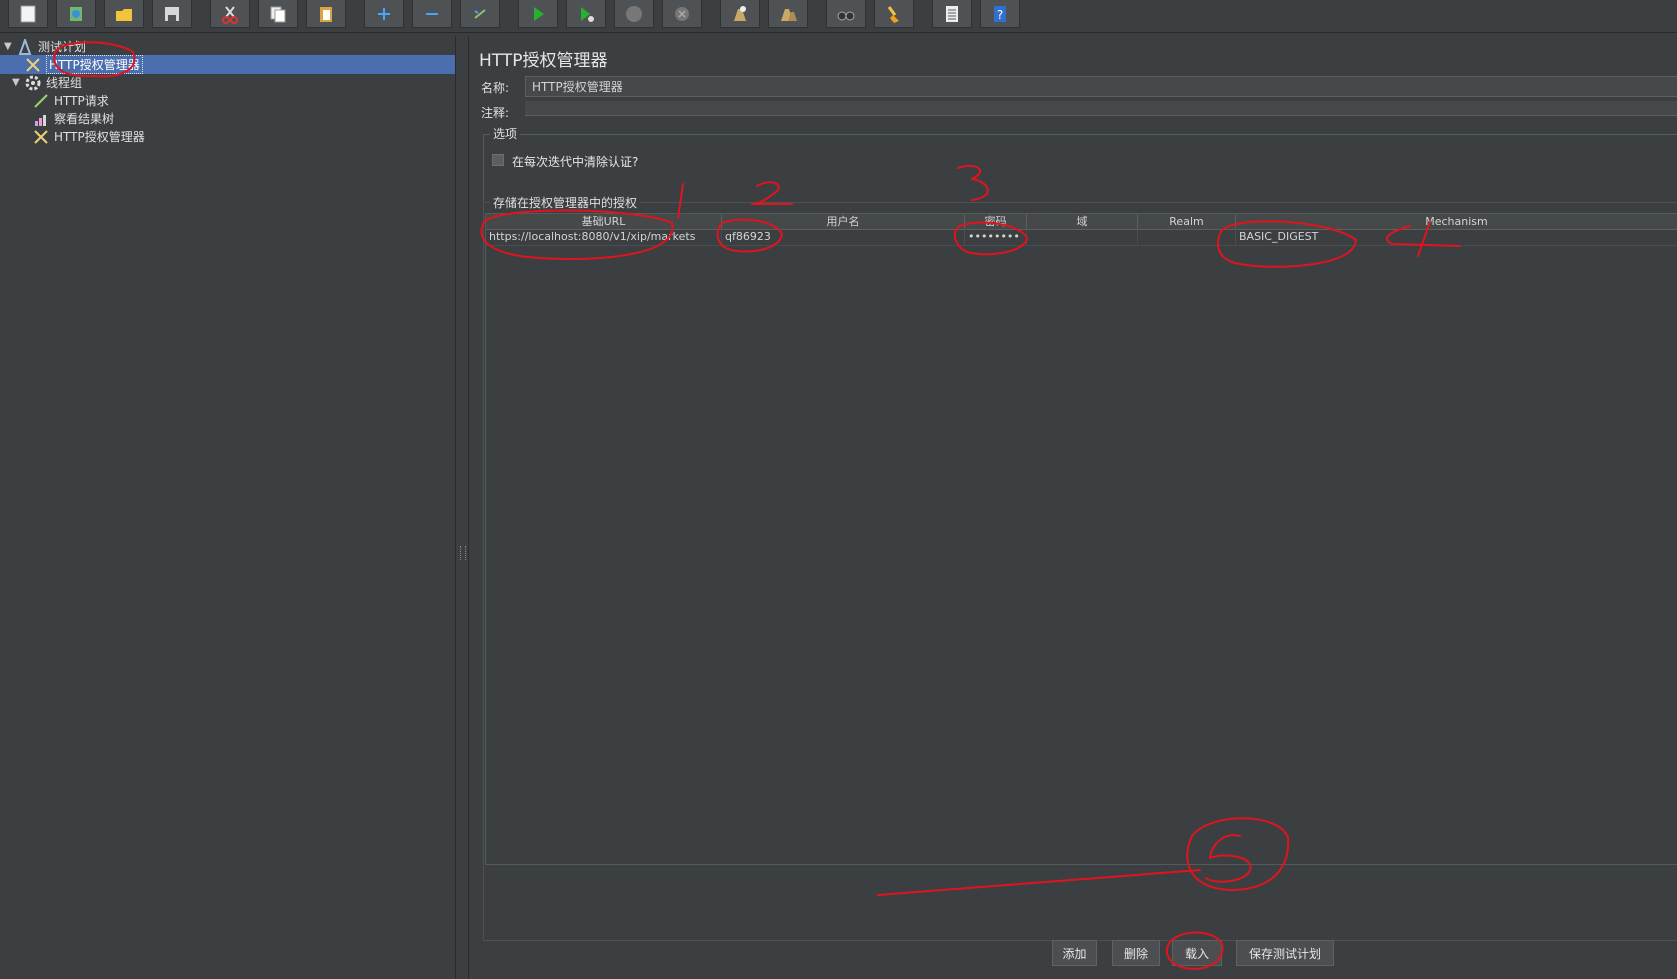 The height and width of the screenshot is (979, 1677). I want to click on options-title: 选项, so click(505, 133).